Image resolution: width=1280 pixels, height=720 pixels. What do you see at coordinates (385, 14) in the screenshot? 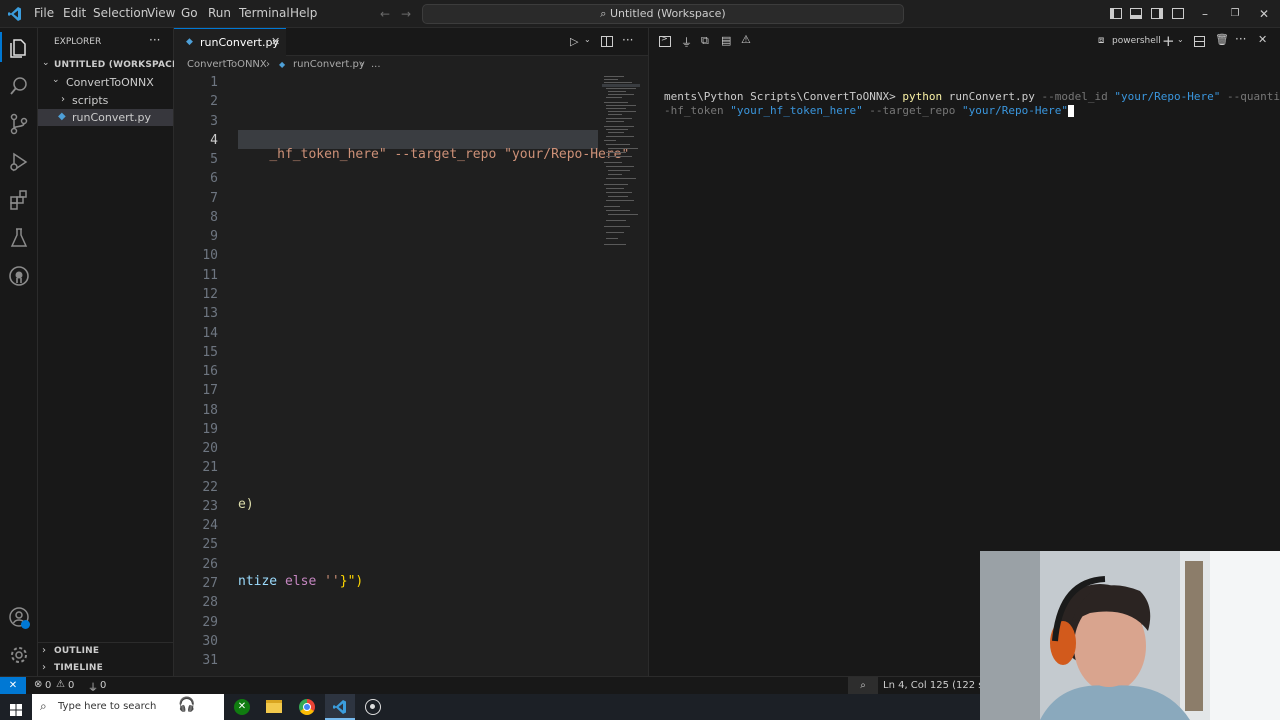
I see `back-arrow-icon: ←` at bounding box center [385, 14].